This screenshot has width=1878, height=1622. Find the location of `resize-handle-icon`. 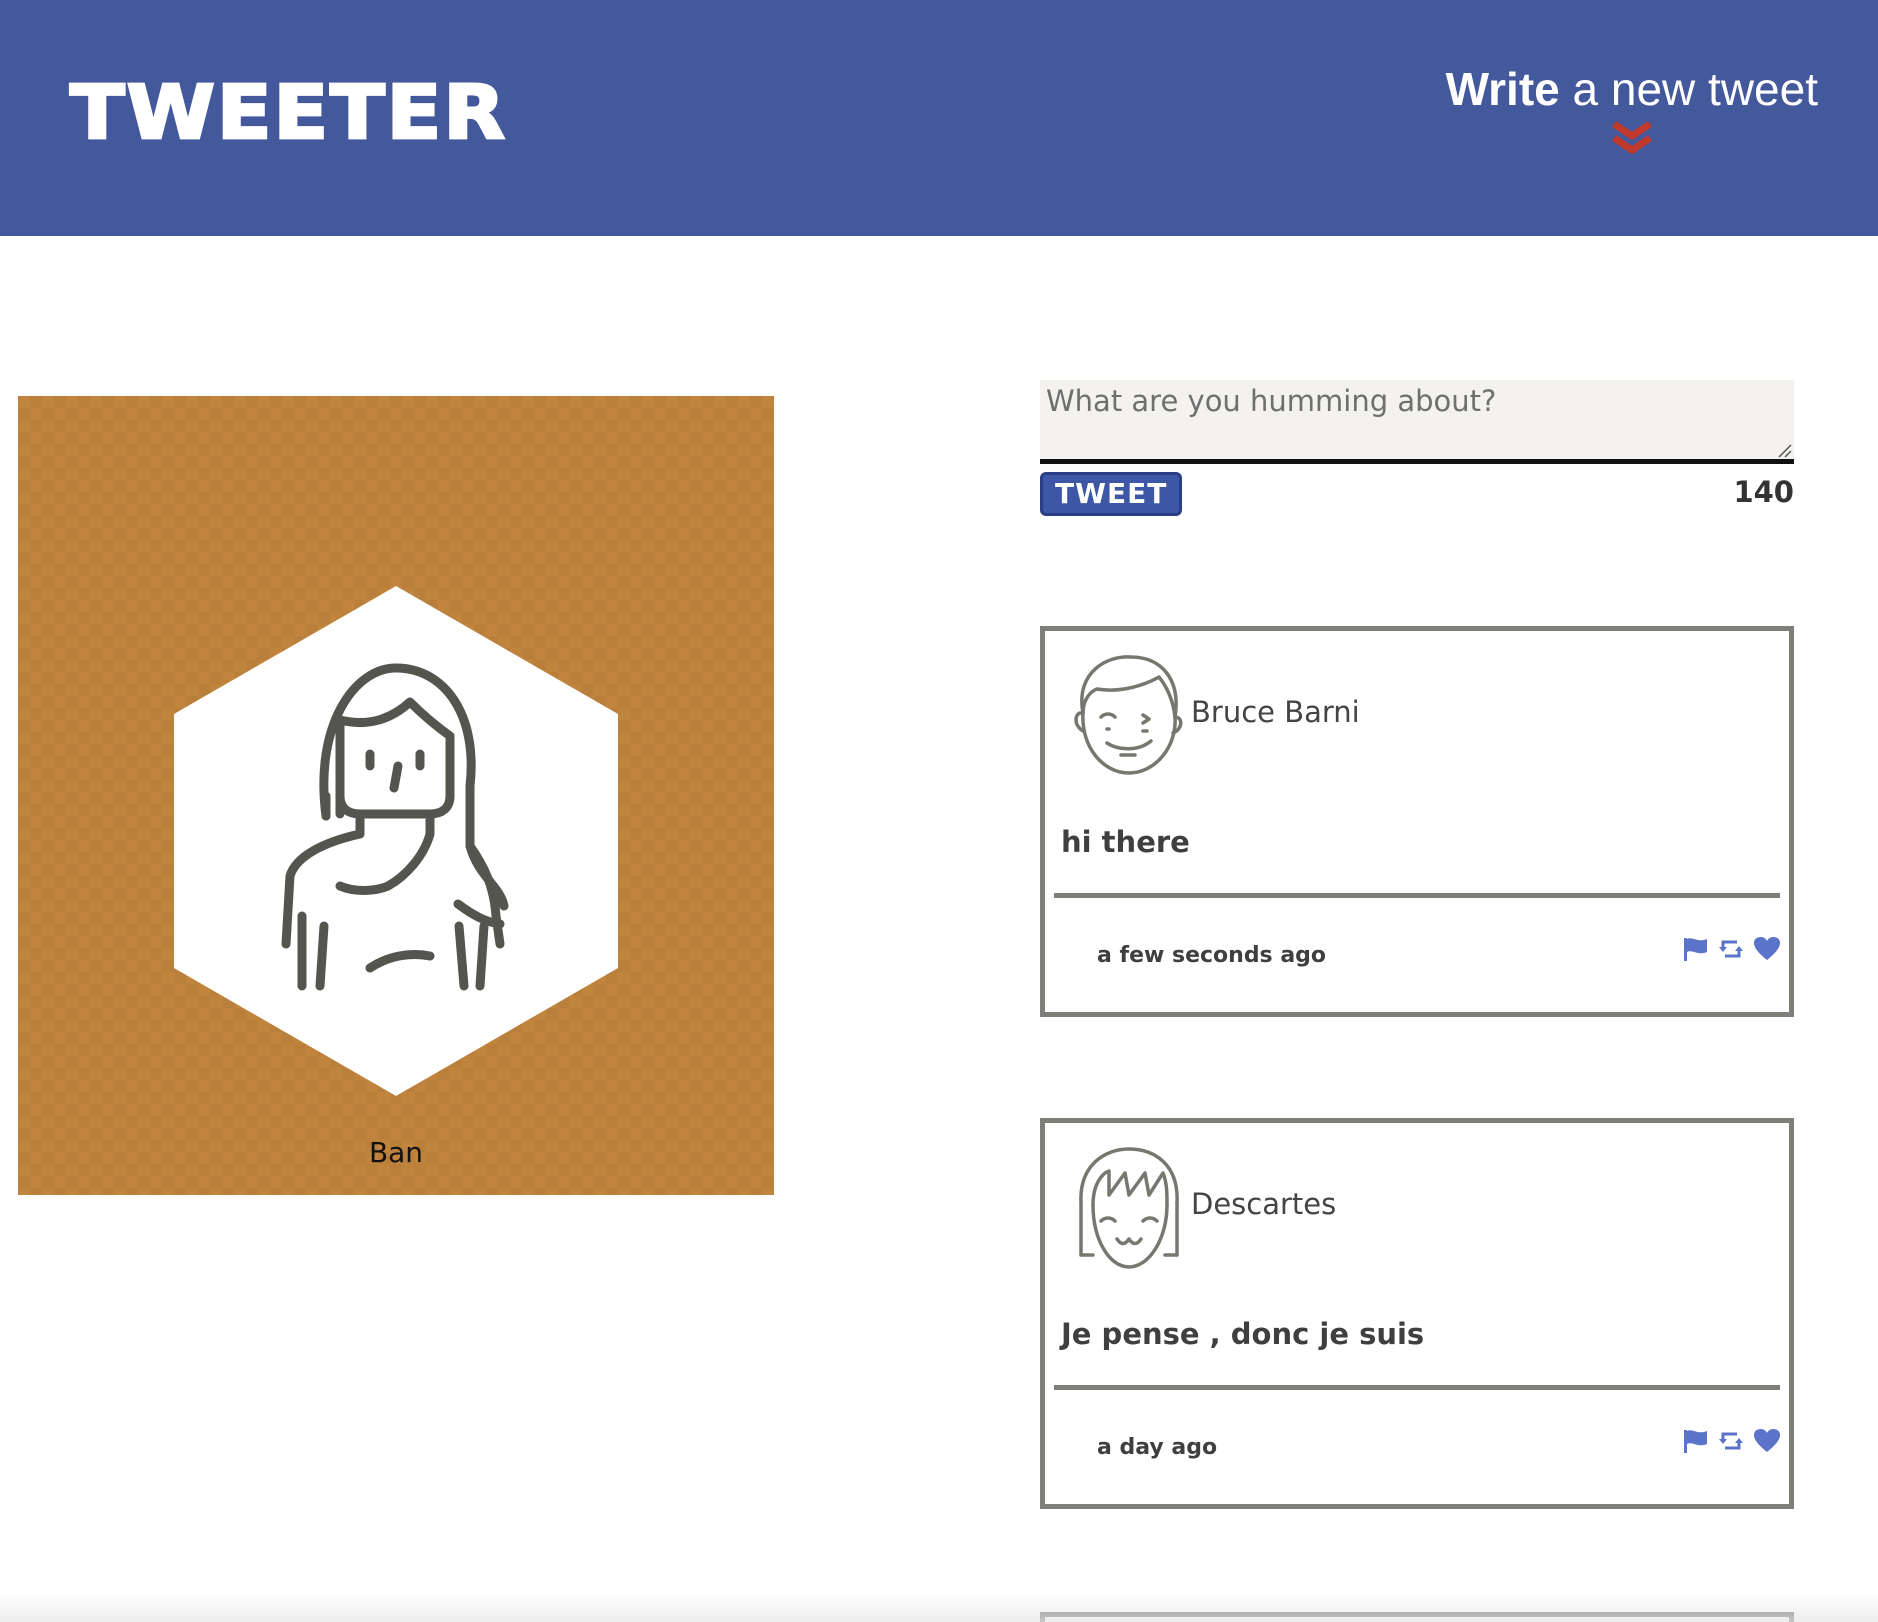

resize-handle-icon is located at coordinates (1784, 450).